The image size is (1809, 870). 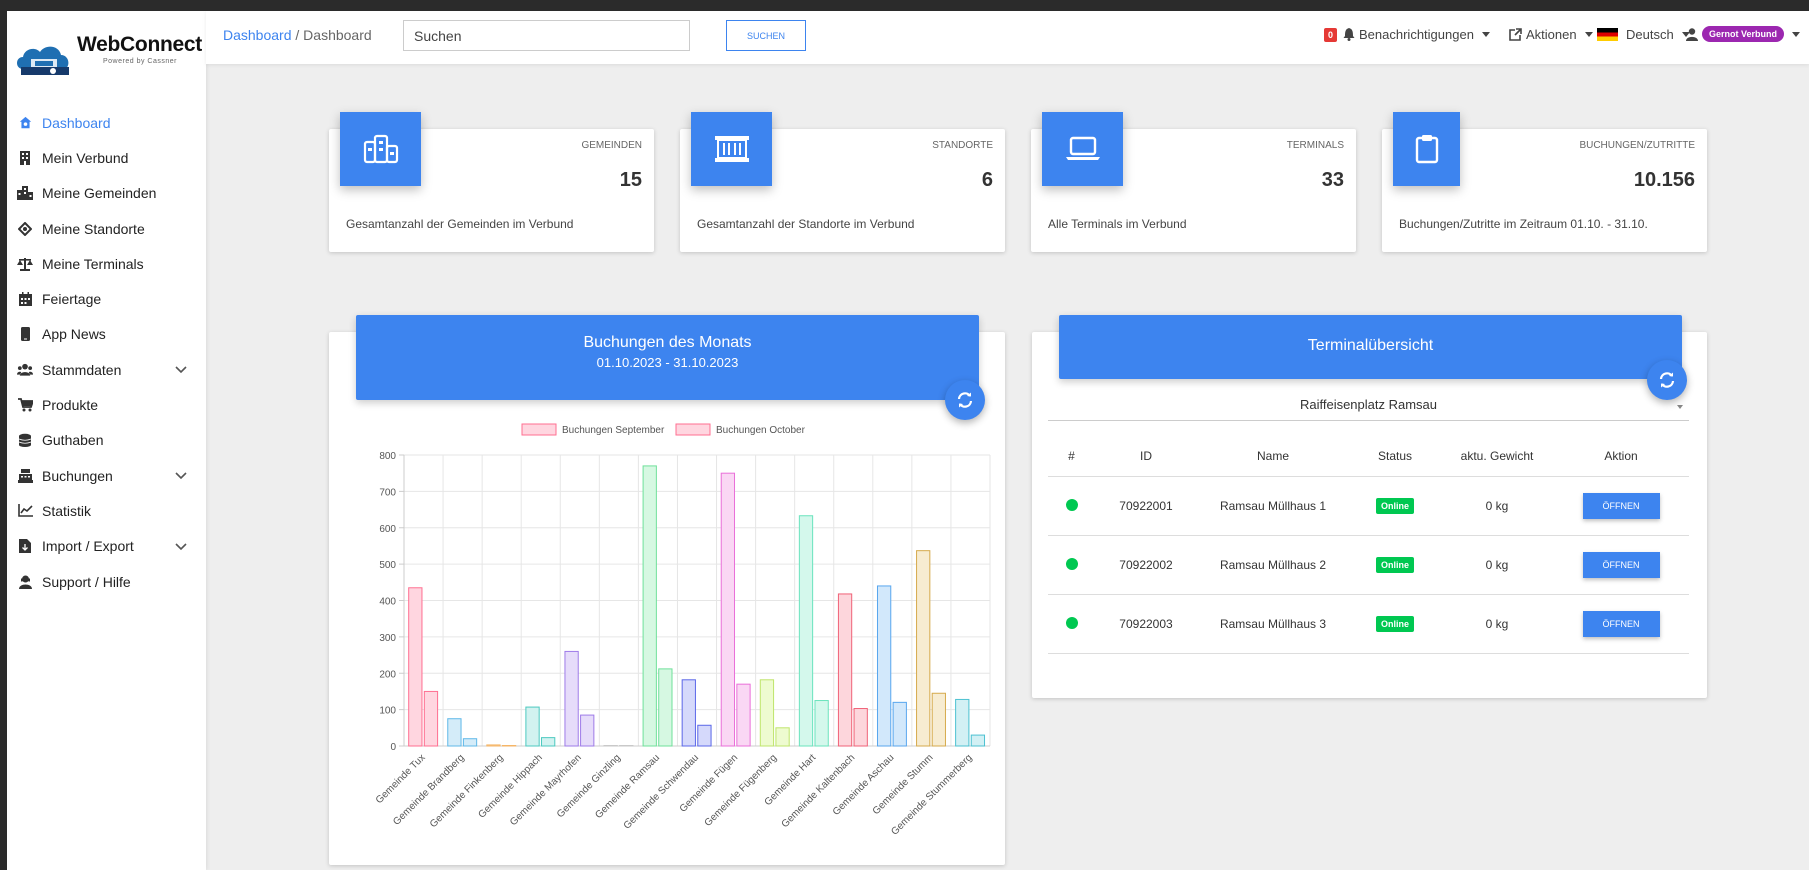 What do you see at coordinates (1146, 624) in the screenshot?
I see `terminal-id: 70922003` at bounding box center [1146, 624].